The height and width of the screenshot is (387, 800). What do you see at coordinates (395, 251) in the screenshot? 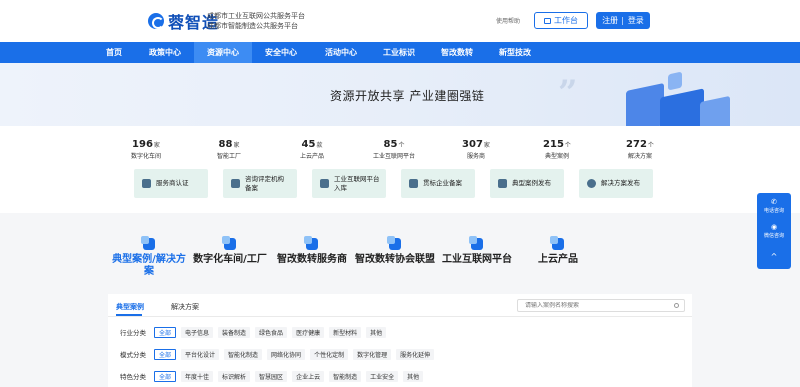
I see `category-tab-associations: 智改数转协会联盟` at bounding box center [395, 251].